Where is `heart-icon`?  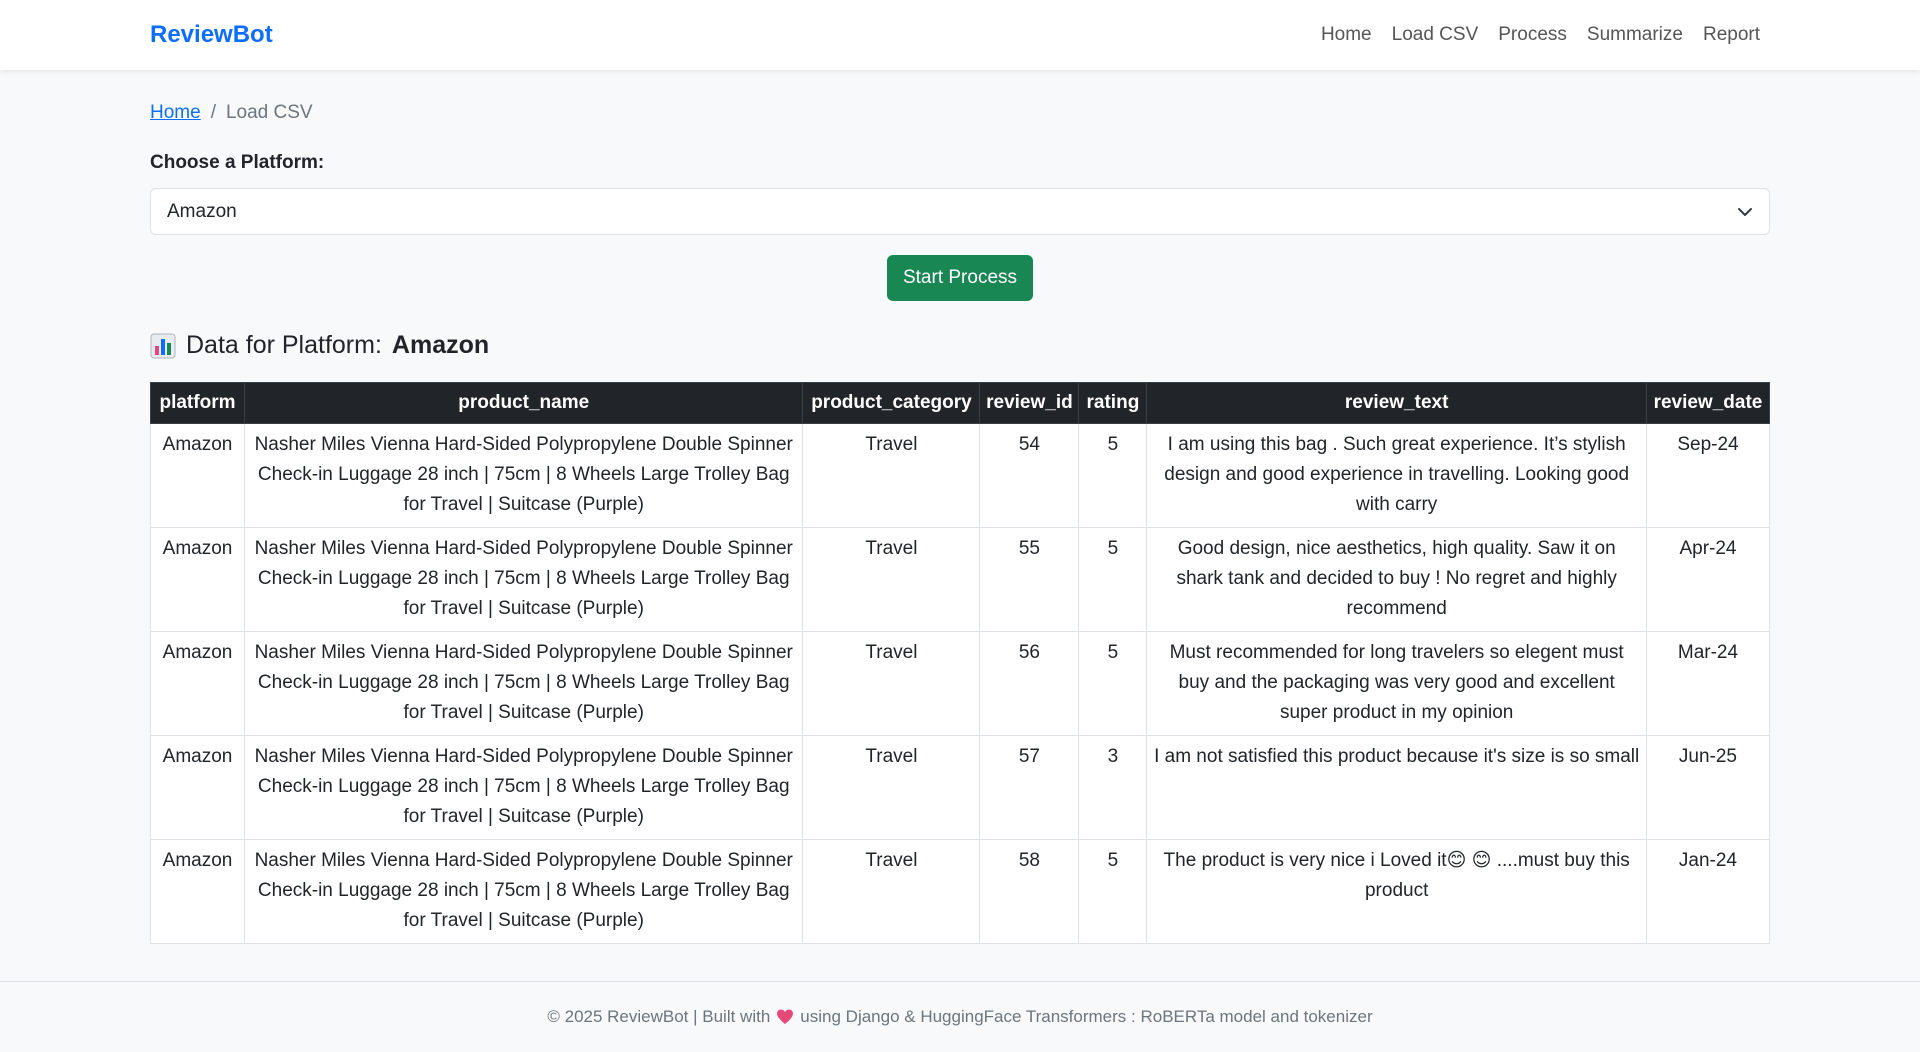
heart-icon is located at coordinates (785, 1016).